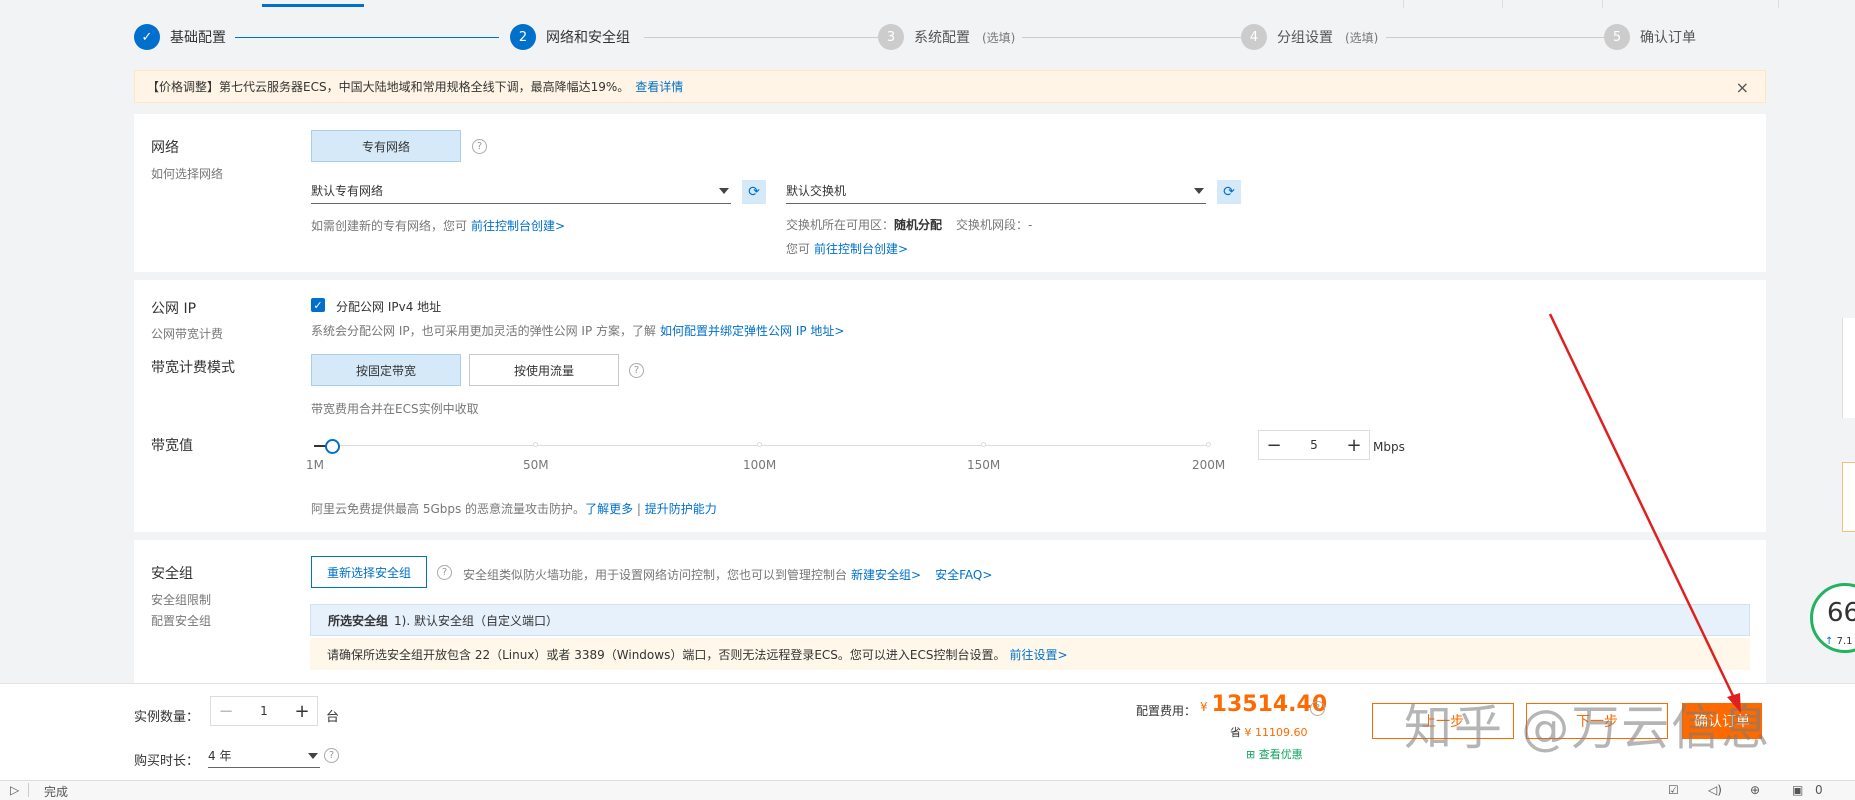 The height and width of the screenshot is (800, 1855). What do you see at coordinates (358, 620) in the screenshot?
I see `selected-label: 所选安全组` at bounding box center [358, 620].